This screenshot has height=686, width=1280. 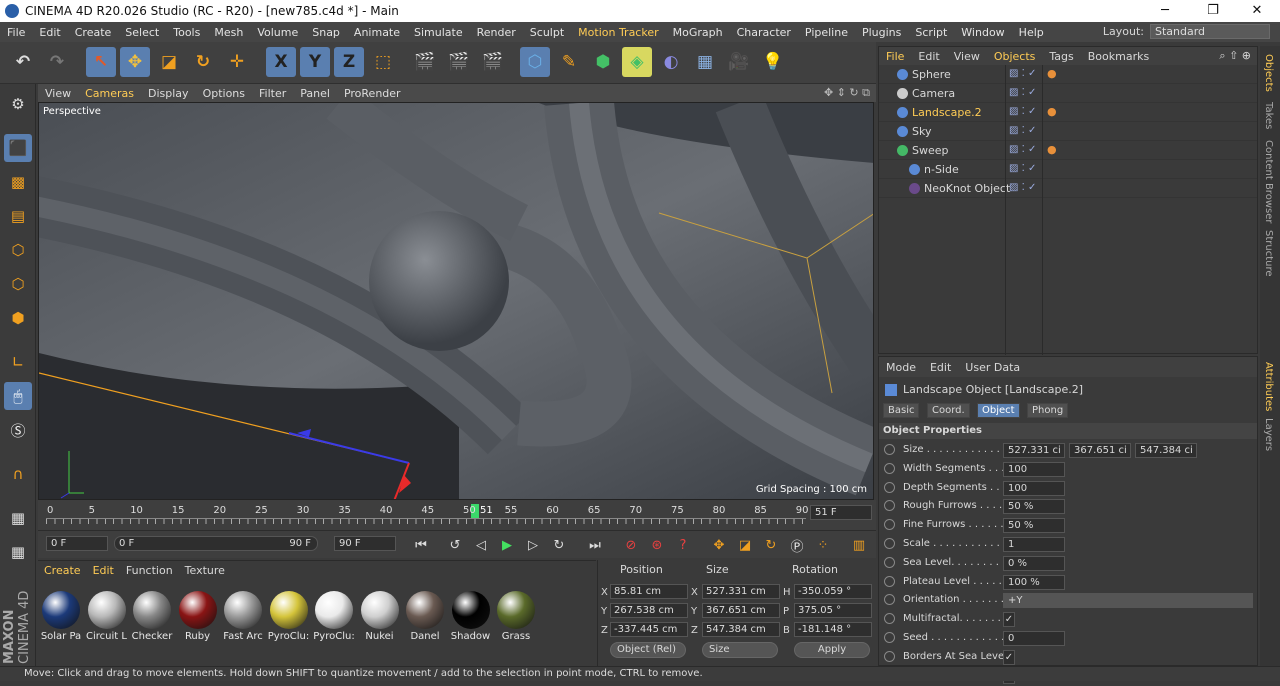 I want to click on menu-render: Render, so click(x=496, y=32).